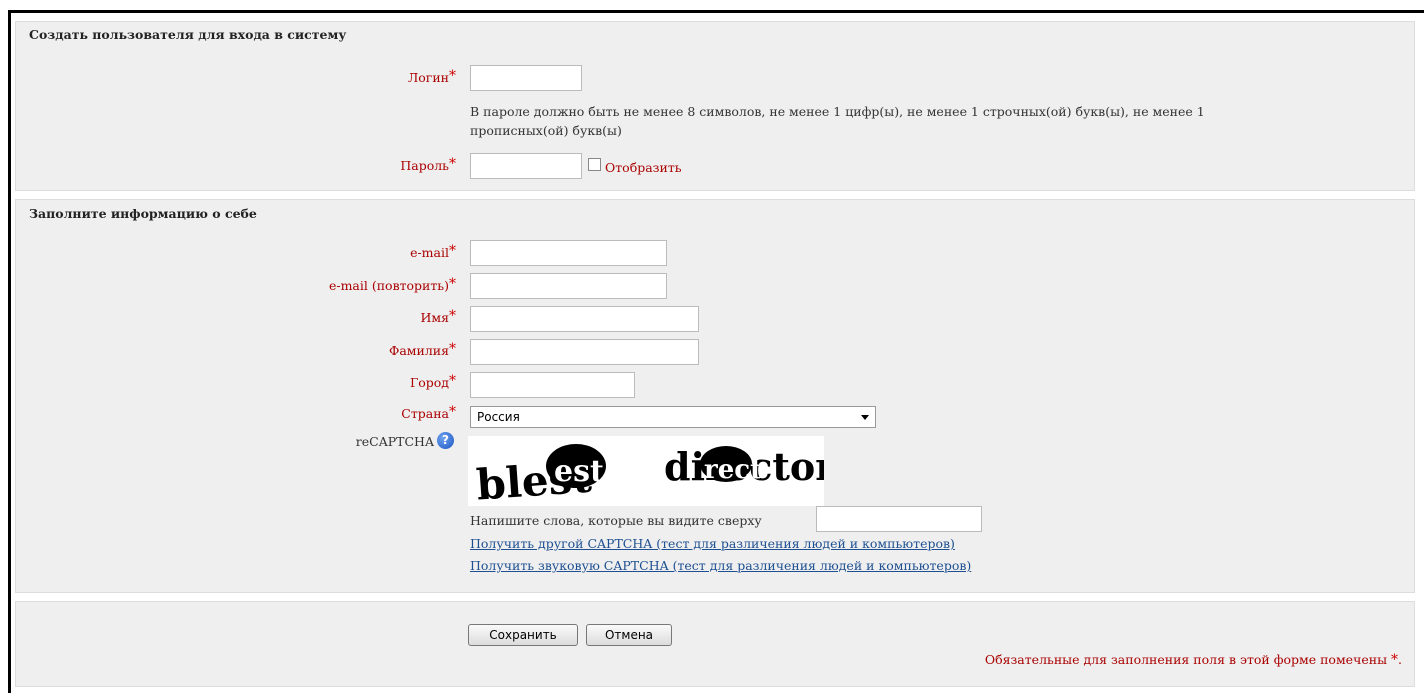 The height and width of the screenshot is (693, 1424). What do you see at coordinates (584, 319) in the screenshot?
I see `firstname-input` at bounding box center [584, 319].